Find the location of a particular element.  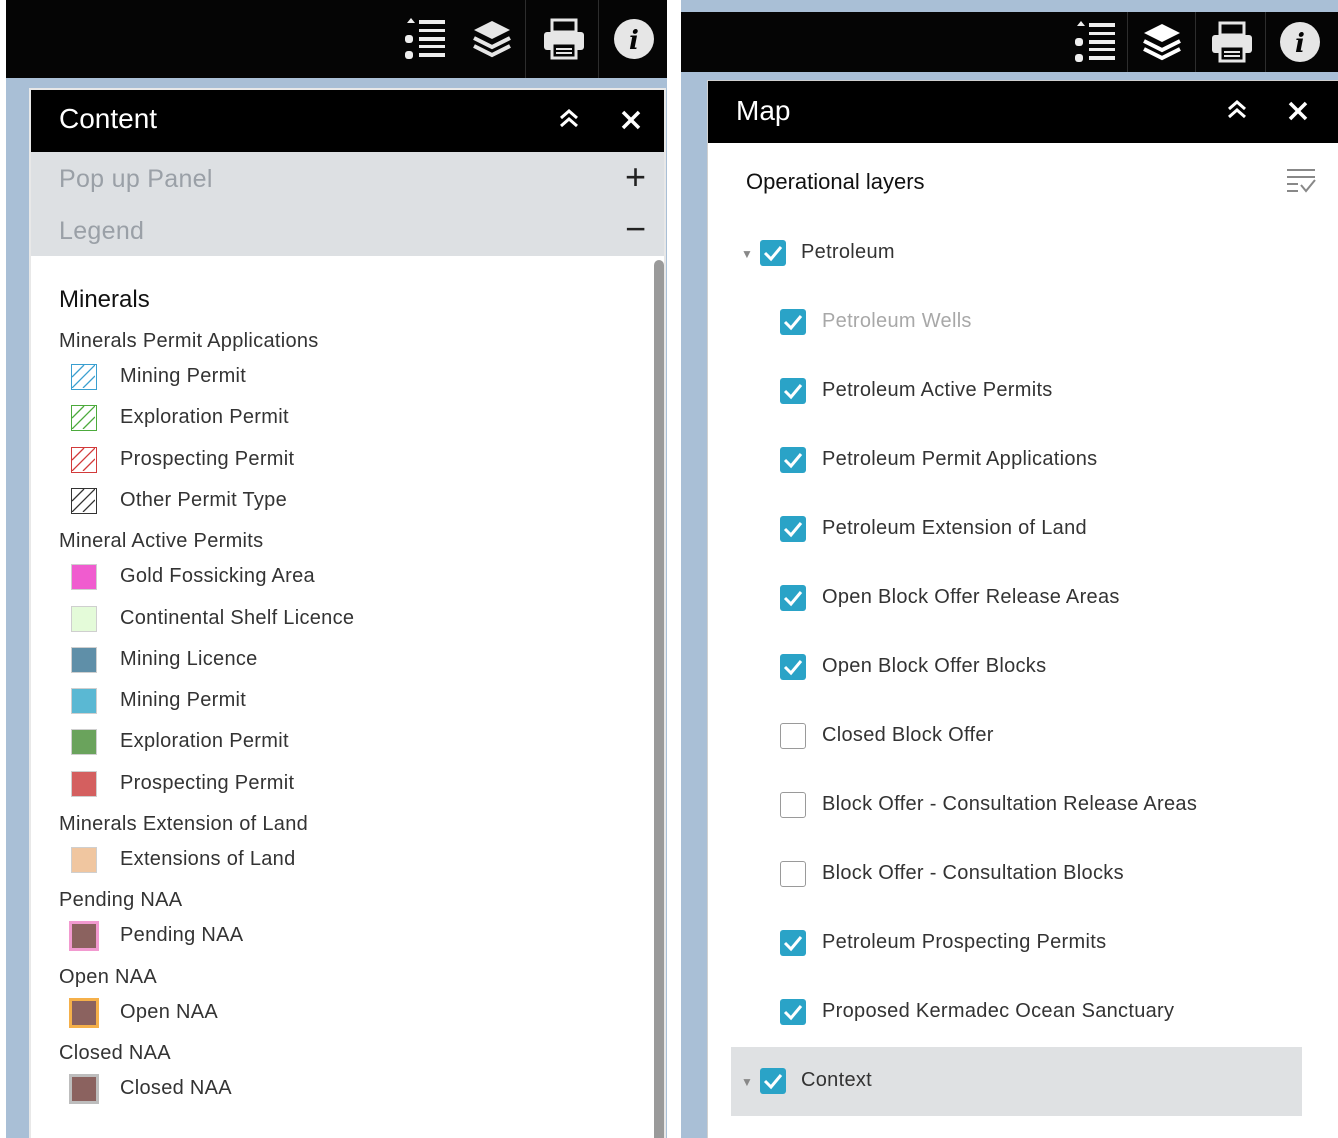

accordion-label: Pop up Panel is located at coordinates (136, 179).